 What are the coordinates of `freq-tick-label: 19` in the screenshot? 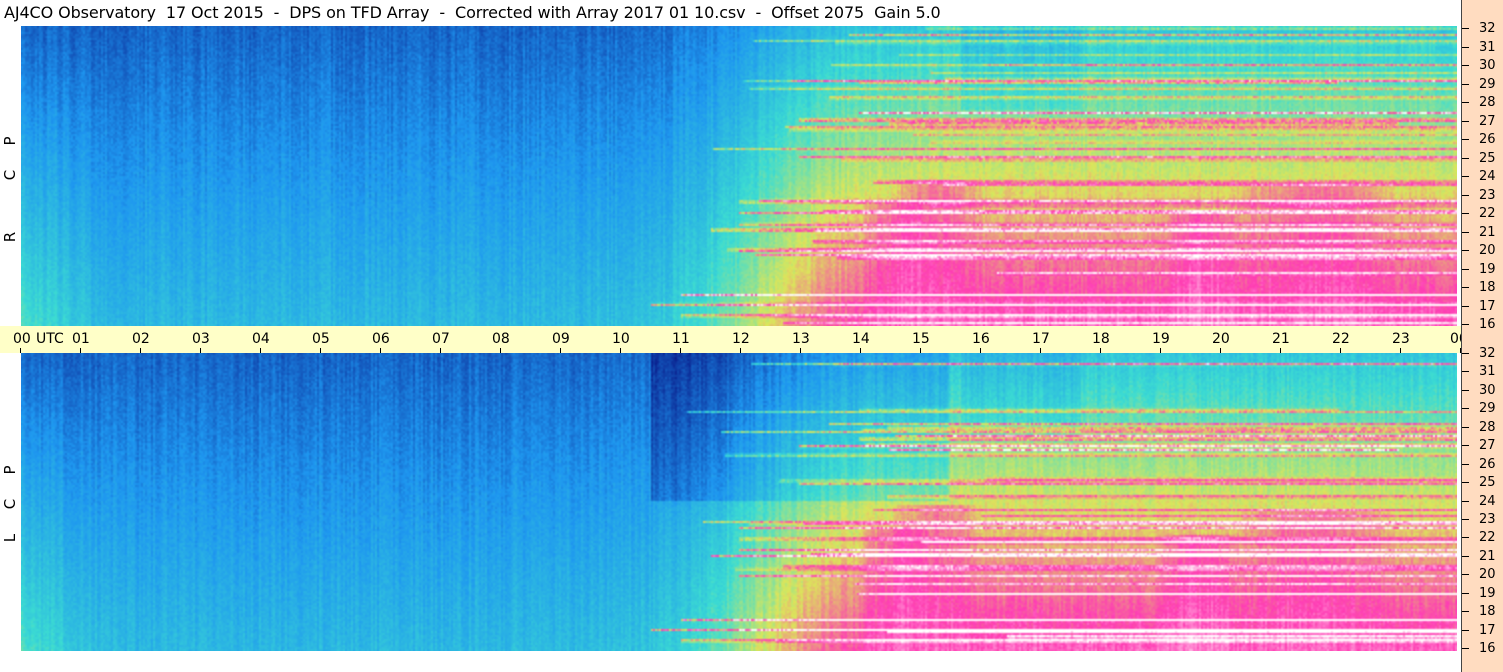 It's located at (1487, 593).